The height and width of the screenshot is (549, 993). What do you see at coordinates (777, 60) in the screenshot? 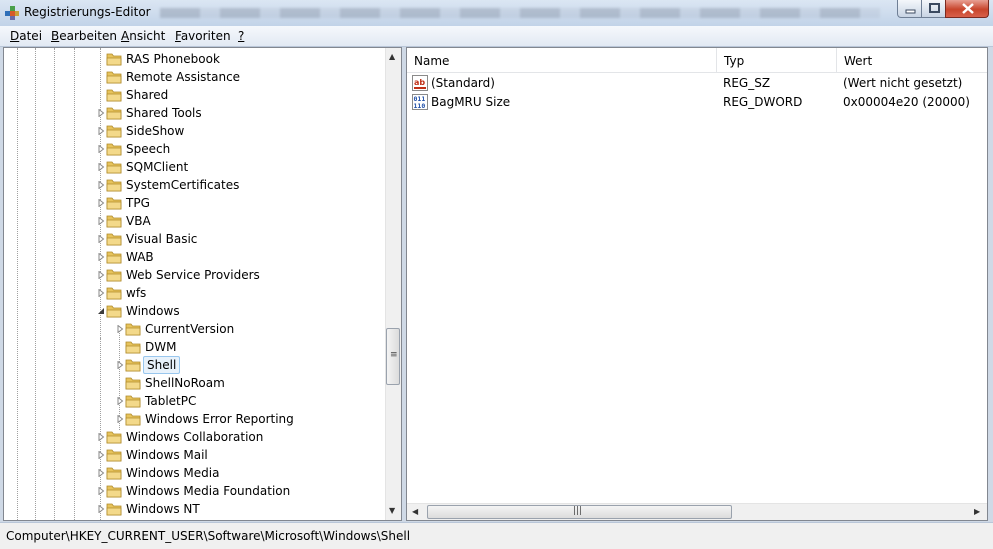
I see `column-header-type: Typ` at bounding box center [777, 60].